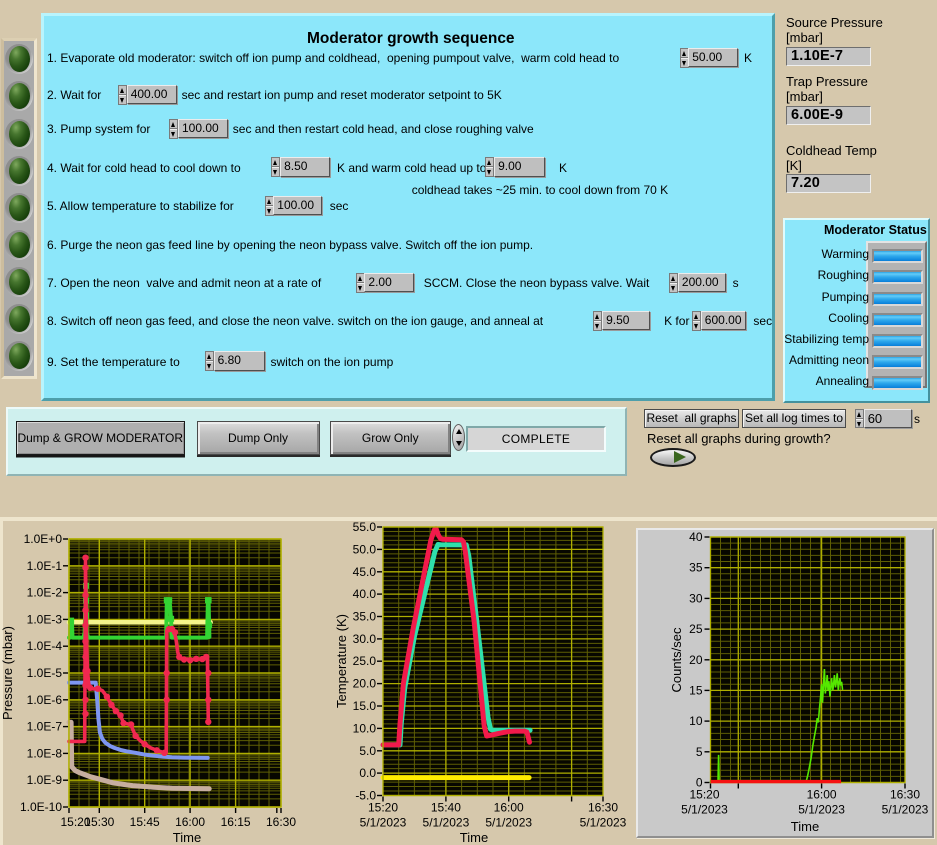 The width and height of the screenshot is (937, 845). Describe the element at coordinates (45, 566) in the screenshot. I see `svg-text: 1.0E-1` at that location.